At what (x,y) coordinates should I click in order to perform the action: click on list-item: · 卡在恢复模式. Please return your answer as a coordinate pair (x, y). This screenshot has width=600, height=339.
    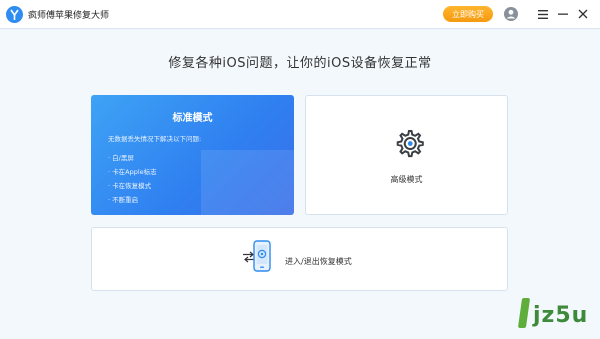
    Looking at the image, I should click on (130, 186).